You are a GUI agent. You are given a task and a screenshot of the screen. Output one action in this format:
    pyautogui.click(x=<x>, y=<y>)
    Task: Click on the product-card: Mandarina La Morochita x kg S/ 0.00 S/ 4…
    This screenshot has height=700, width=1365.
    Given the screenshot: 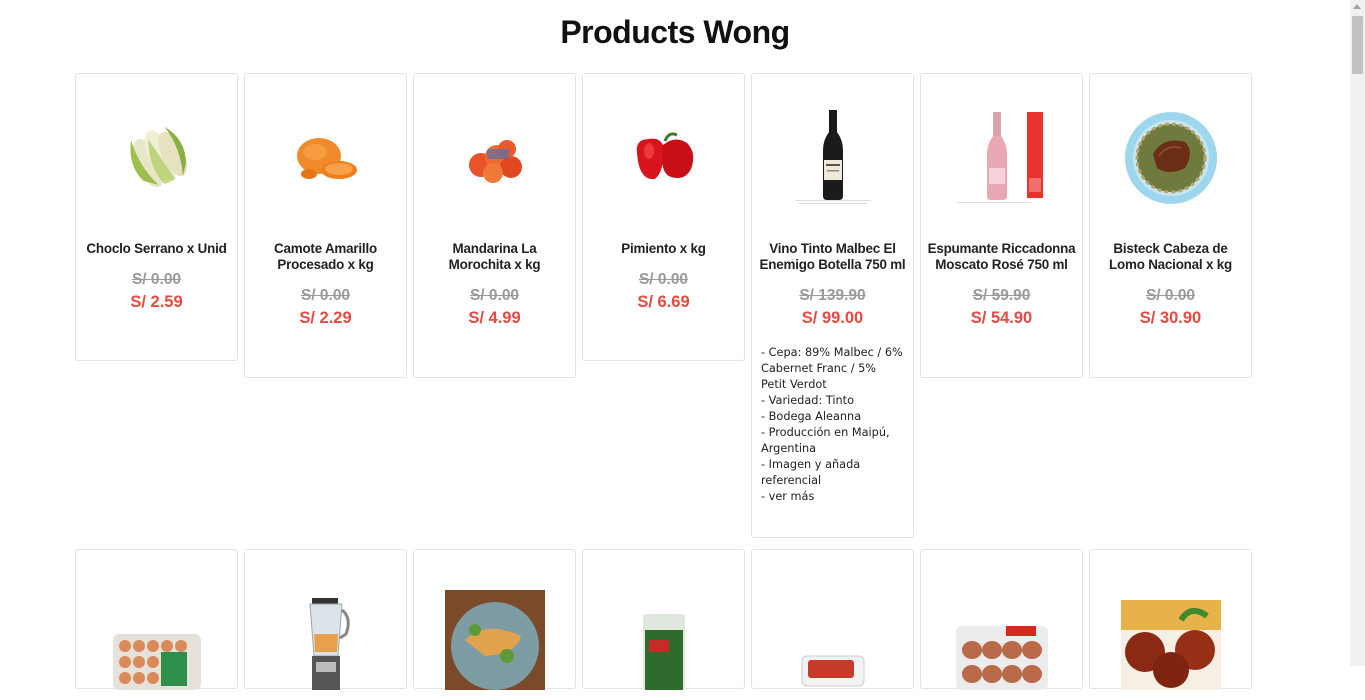 What is the action you would take?
    pyautogui.click(x=494, y=225)
    